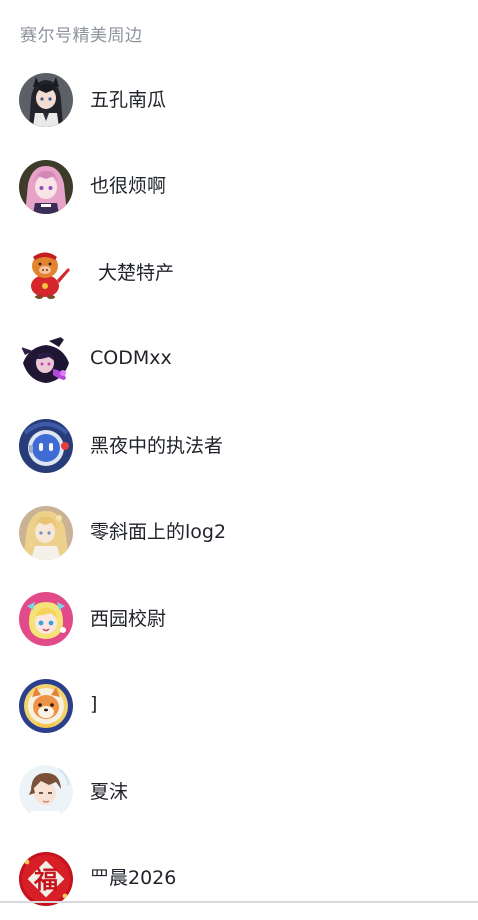 The image size is (478, 920). Describe the element at coordinates (239, 877) in the screenshot. I see `user-row-10: 福 罒晨2026` at that location.